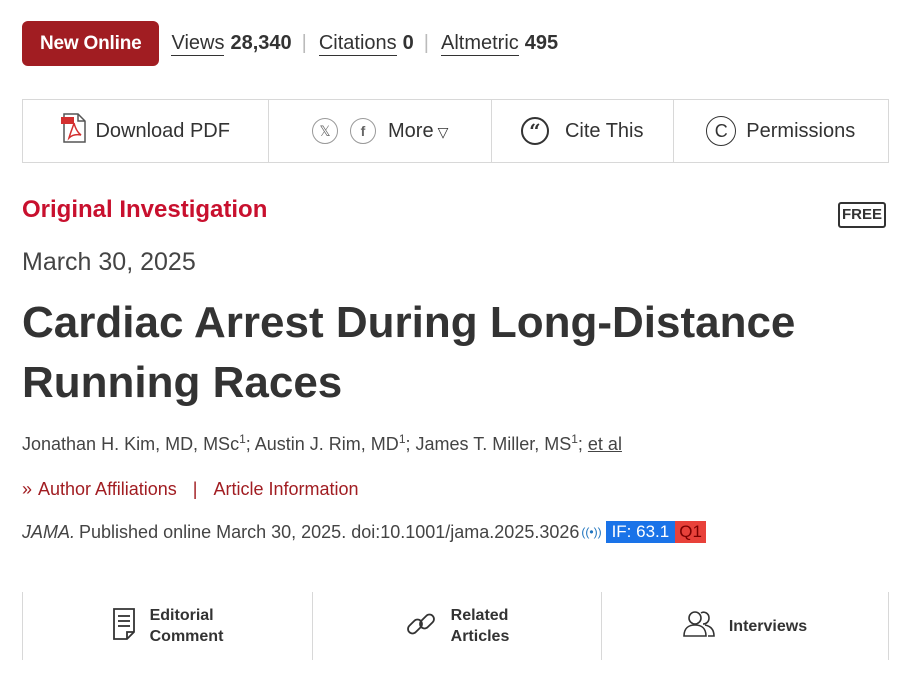 The height and width of the screenshot is (685, 911). I want to click on quartile-badge: Q1, so click(690, 532).